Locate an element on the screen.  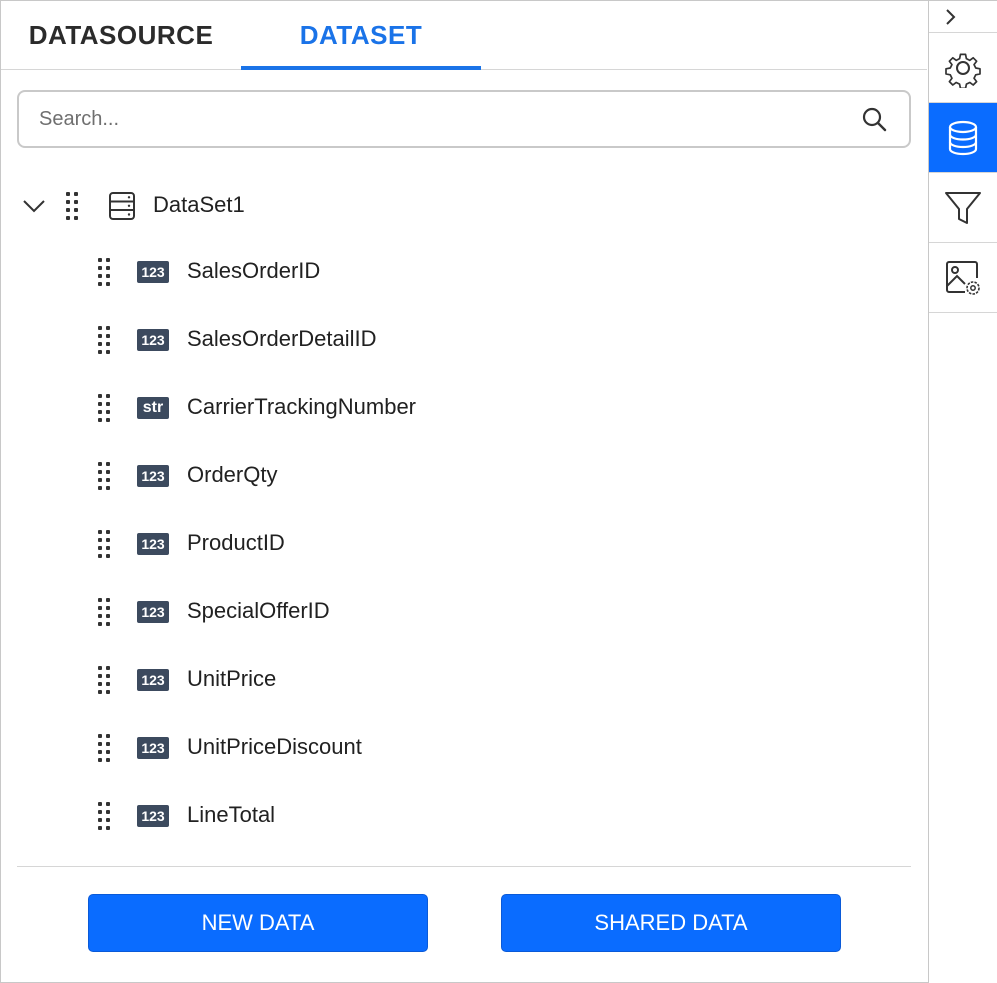
image-settings-icon is located at coordinates (963, 278).